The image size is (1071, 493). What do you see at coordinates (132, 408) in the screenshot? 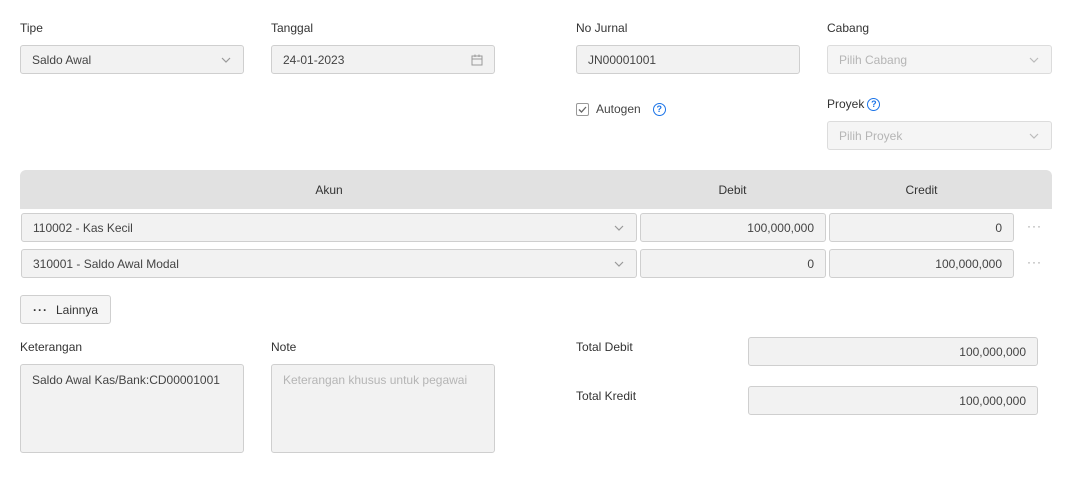
I see `keterangan-textarea: Saldo Awal Kas/Bank:CD00001001` at bounding box center [132, 408].